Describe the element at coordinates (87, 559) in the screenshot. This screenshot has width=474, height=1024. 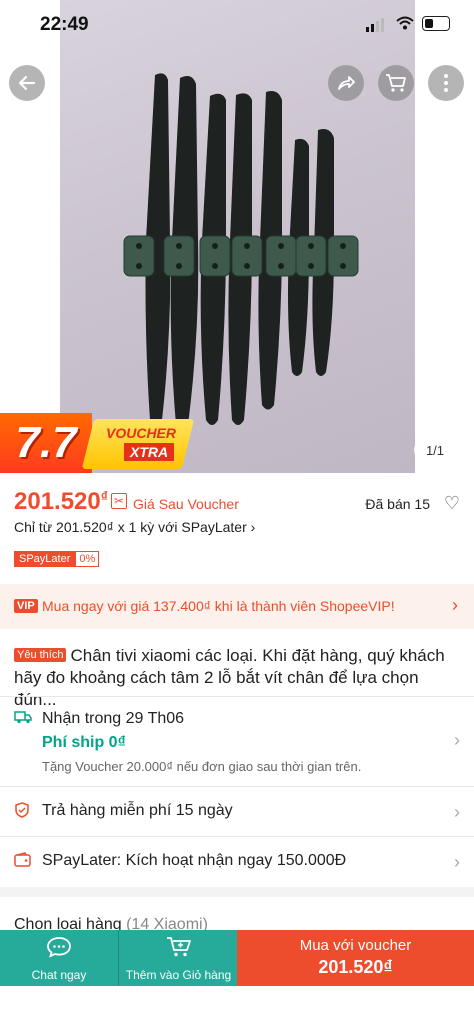
I see `spaylater-tag-rate: 0%` at that location.